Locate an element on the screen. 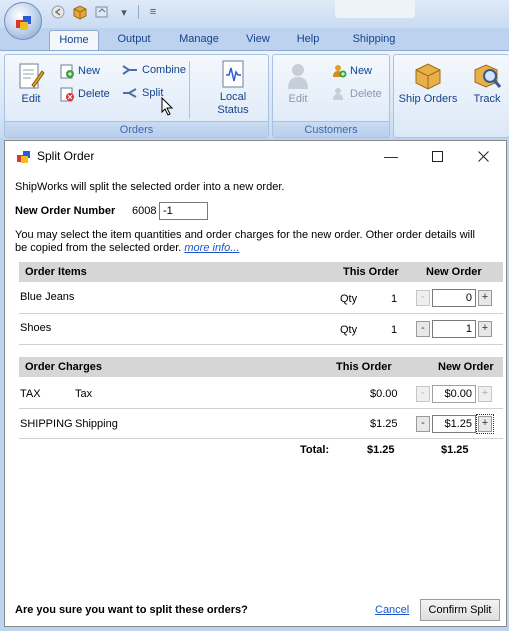 Image resolution: width=509 pixels, height=631 pixels. confirm-split-button: Confirm Split is located at coordinates (460, 610).